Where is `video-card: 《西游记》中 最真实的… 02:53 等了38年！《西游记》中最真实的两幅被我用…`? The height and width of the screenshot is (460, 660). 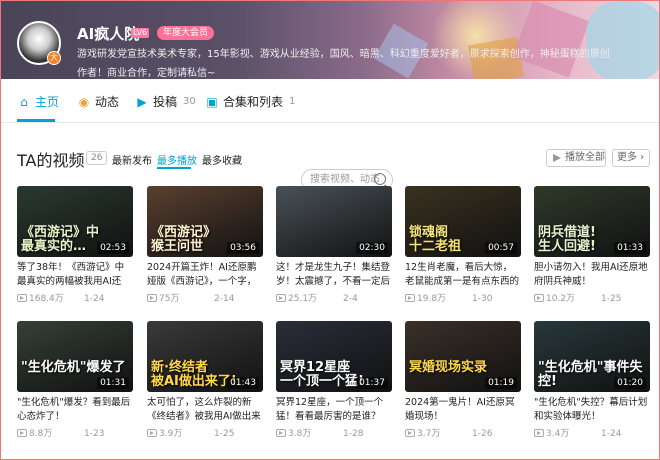 video-card: 《西游记》中 最真实的… 02:53 等了38年！《西游记》中最真实的两幅被我用… is located at coordinates (75, 249).